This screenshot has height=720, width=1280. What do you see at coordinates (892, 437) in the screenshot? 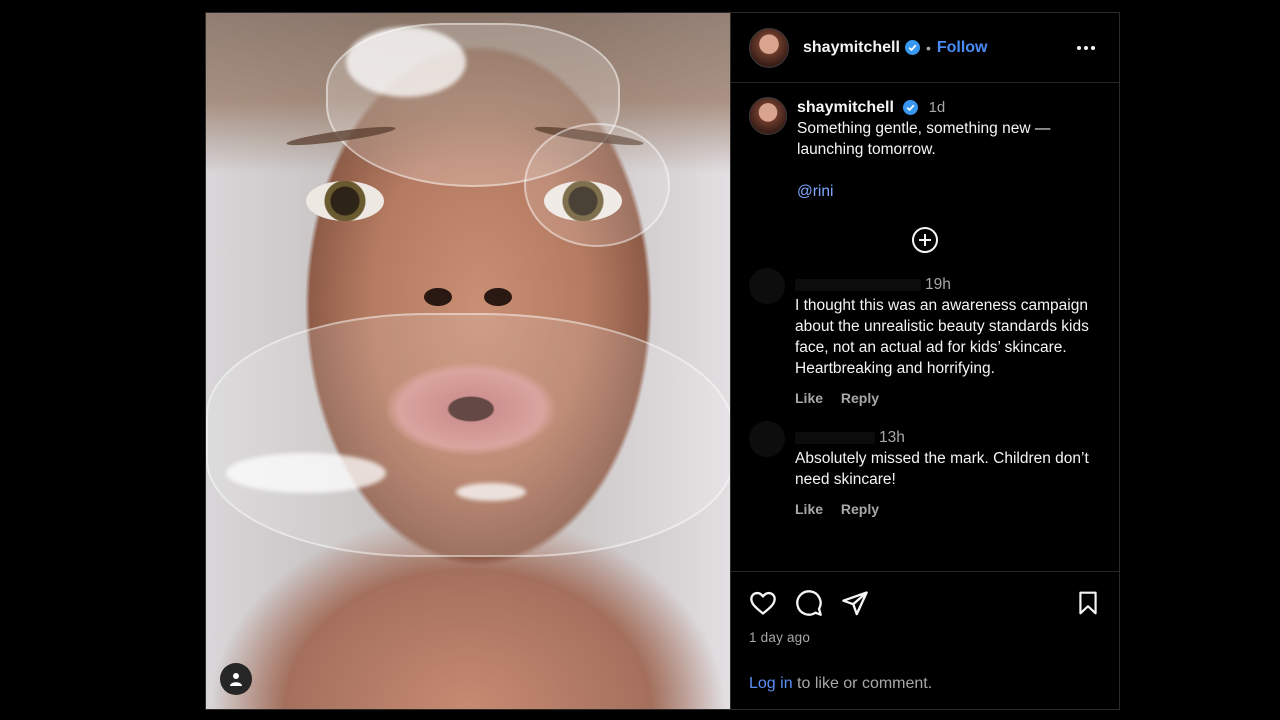
I see `comment-time: 13h` at bounding box center [892, 437].